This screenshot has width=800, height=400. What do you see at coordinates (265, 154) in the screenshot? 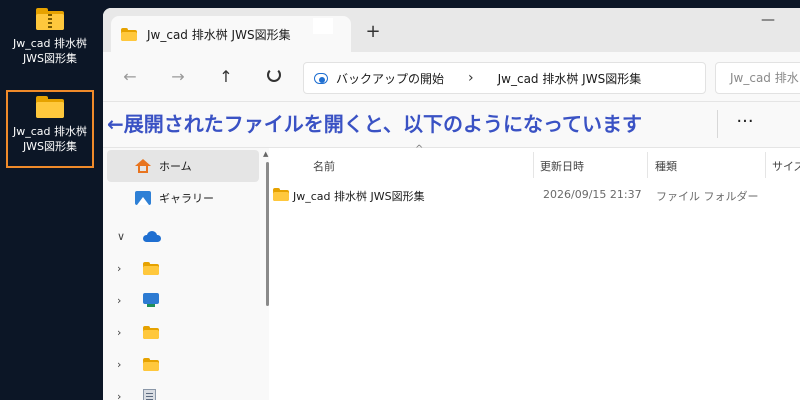
I see `scroll-up-arrow: ▲` at bounding box center [265, 154].